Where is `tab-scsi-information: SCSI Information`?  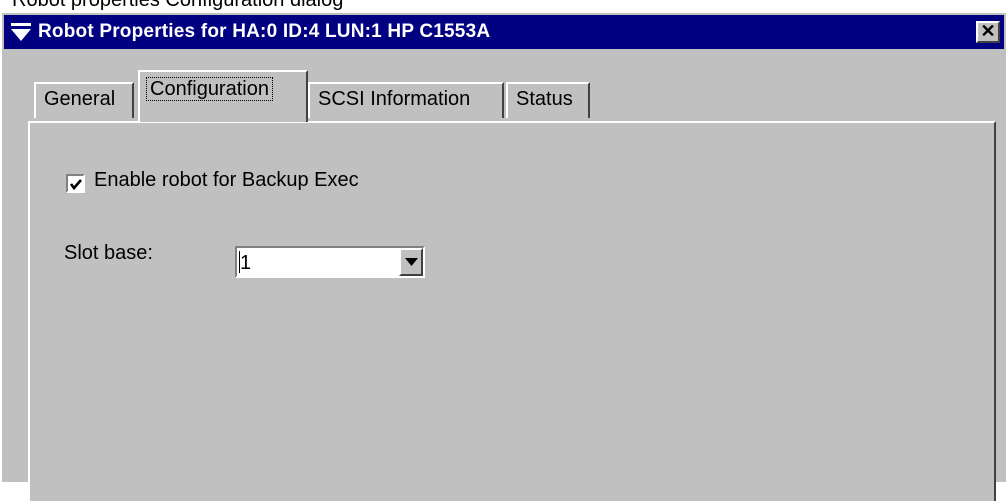 tab-scsi-information: SCSI Information is located at coordinates (406, 100).